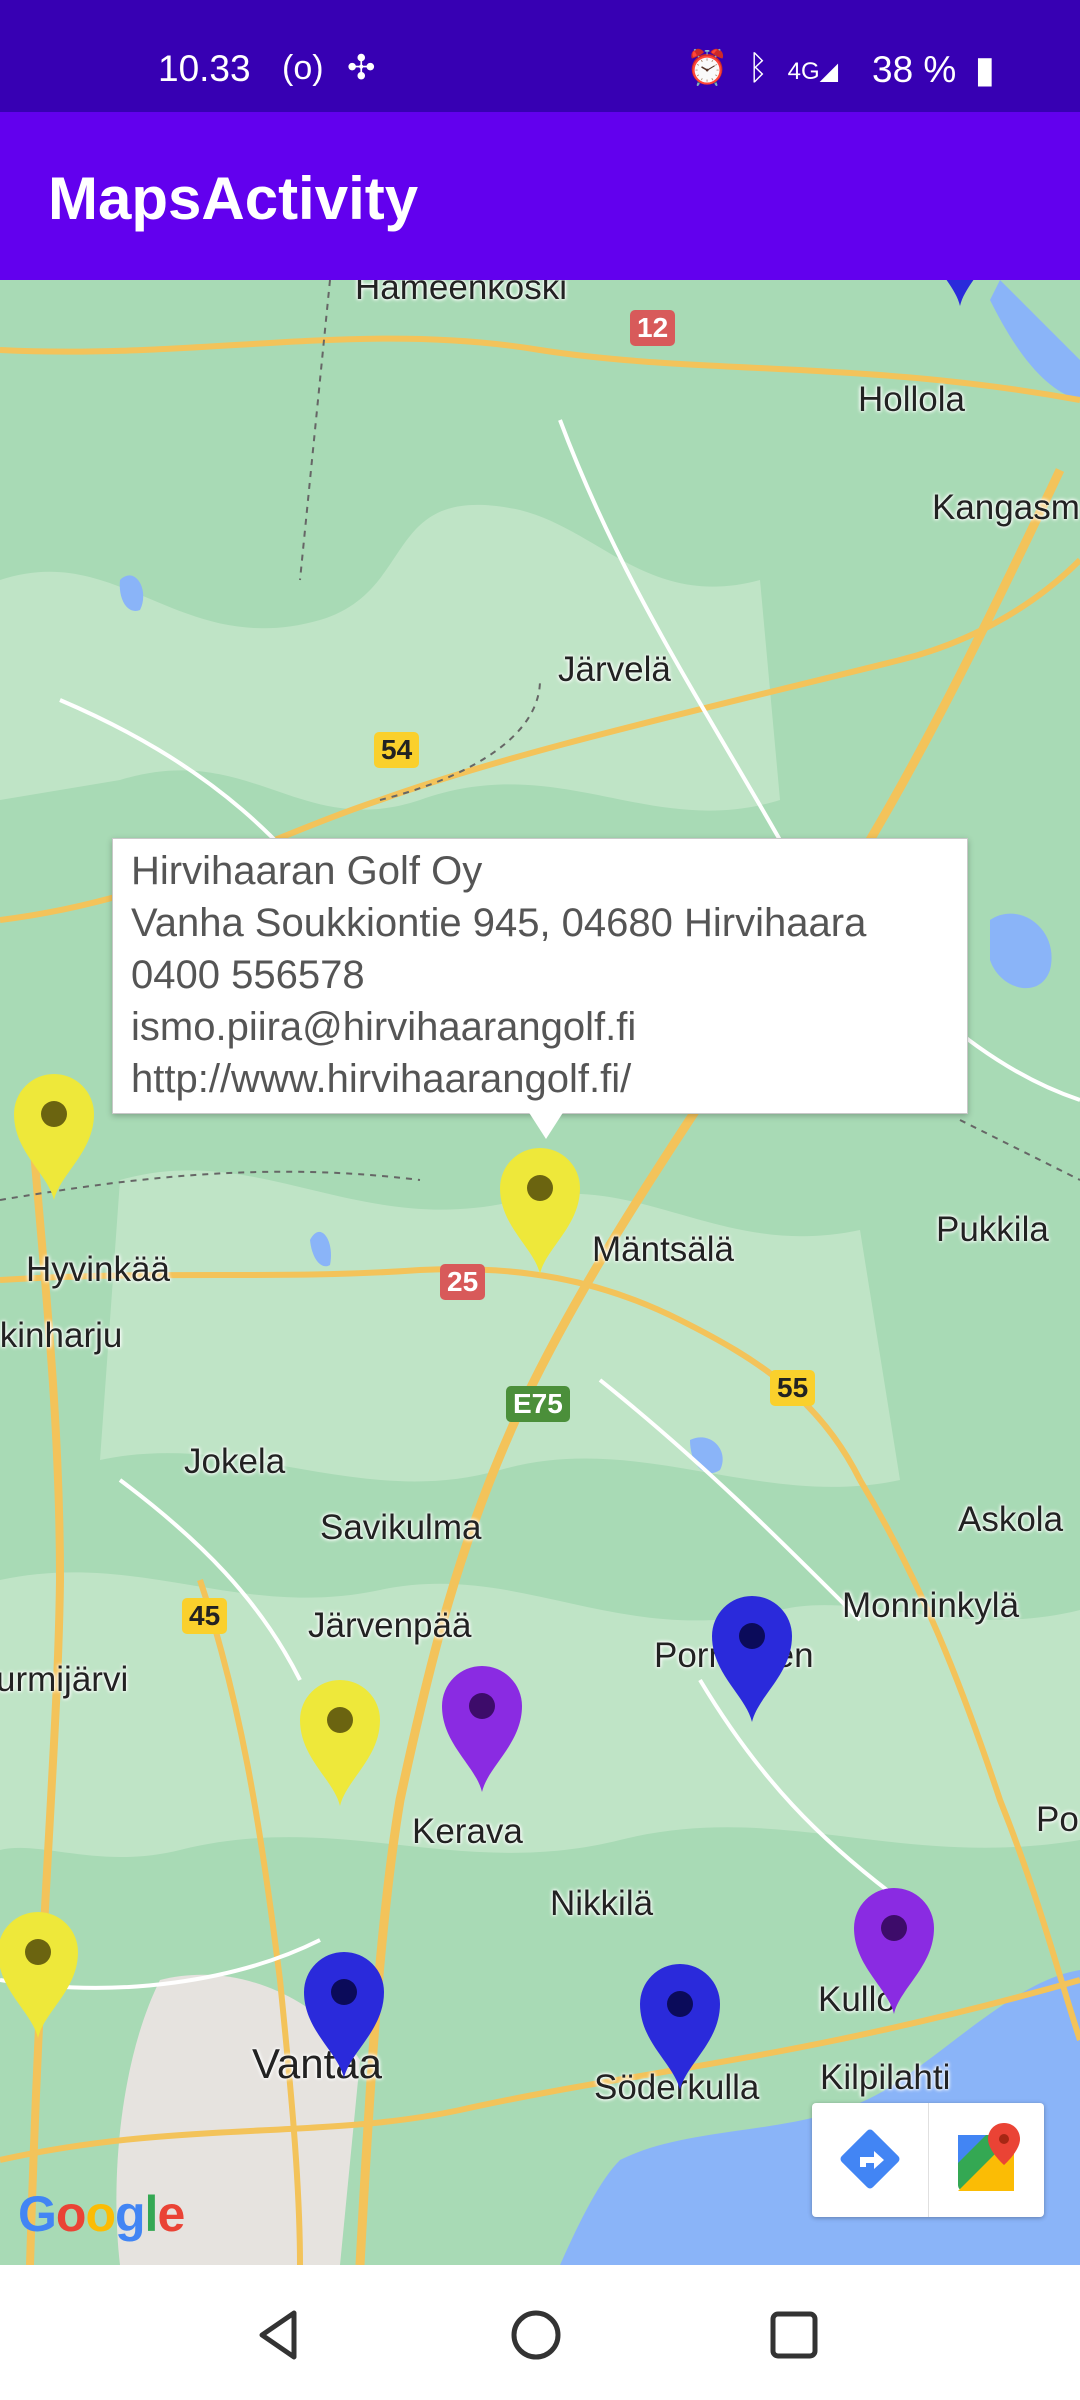  I want to click on road-shield: 55, so click(793, 1388).